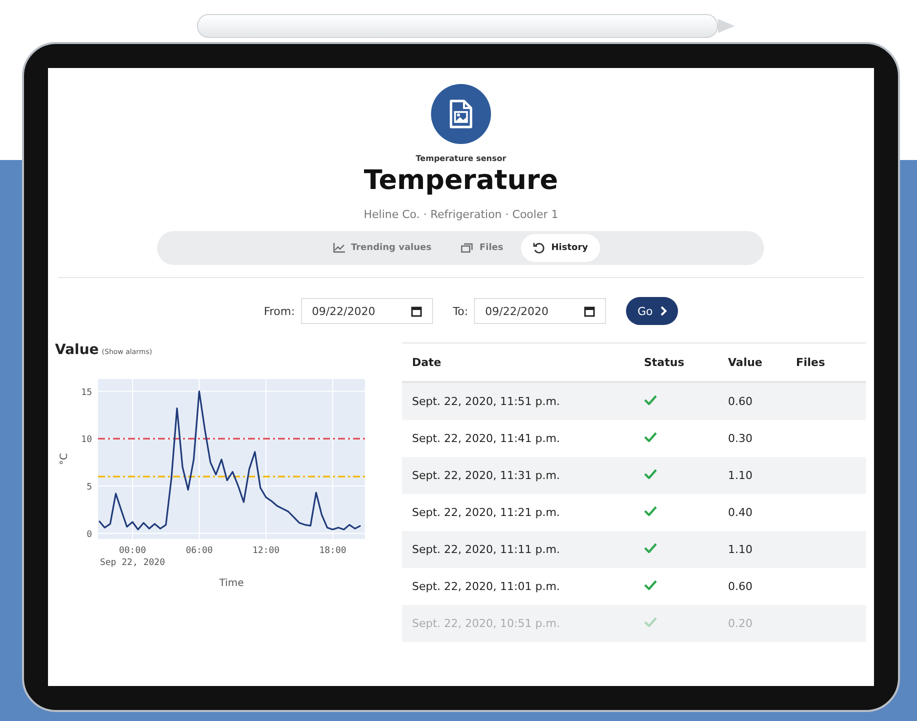  I want to click on chart-title: Value, so click(77, 350).